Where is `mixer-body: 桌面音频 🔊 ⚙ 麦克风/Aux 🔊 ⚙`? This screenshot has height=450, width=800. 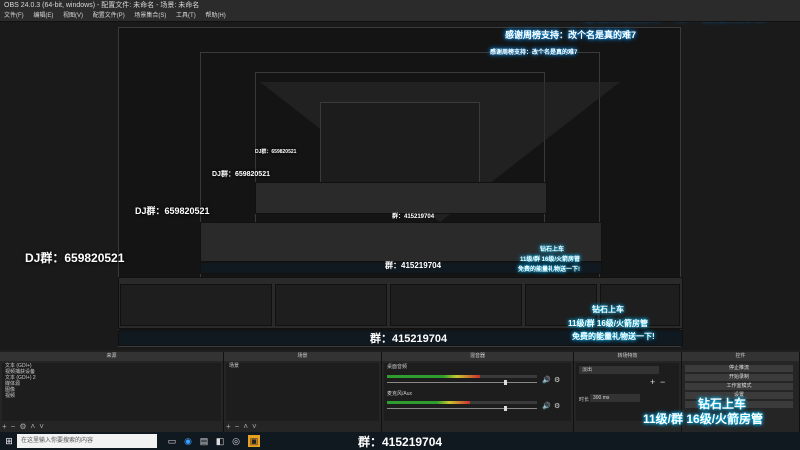 mixer-body: 桌面音频 🔊 ⚙ 麦克风/Aux 🔊 ⚙ is located at coordinates (477, 392).